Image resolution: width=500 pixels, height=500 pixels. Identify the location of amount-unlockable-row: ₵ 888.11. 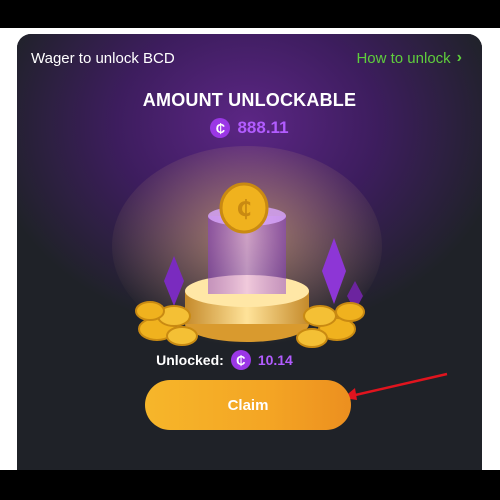
(249, 128).